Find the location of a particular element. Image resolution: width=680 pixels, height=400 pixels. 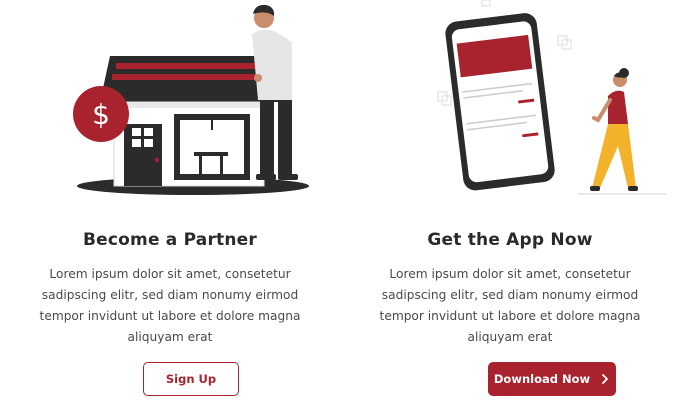

download-now-button: Download Now is located at coordinates (552, 379).